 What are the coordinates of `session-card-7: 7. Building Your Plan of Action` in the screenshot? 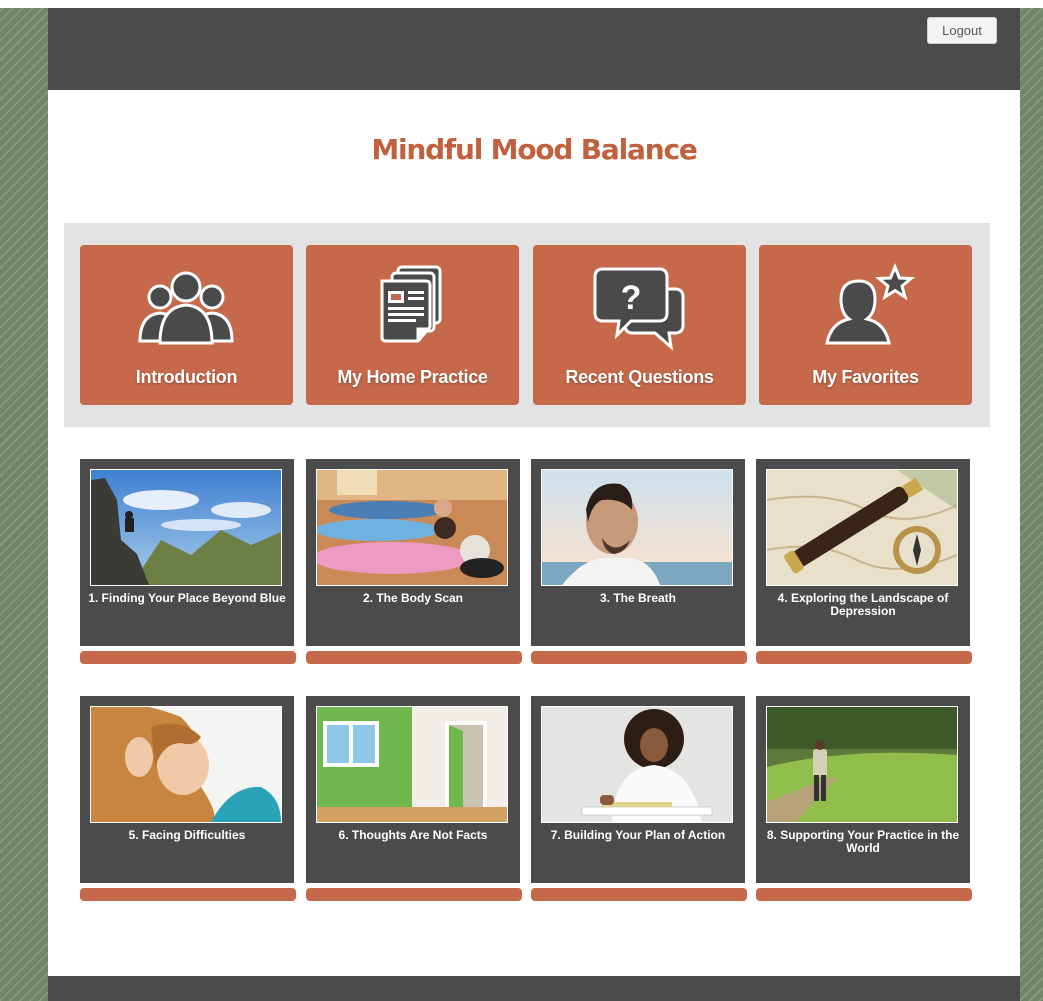 It's located at (638, 789).